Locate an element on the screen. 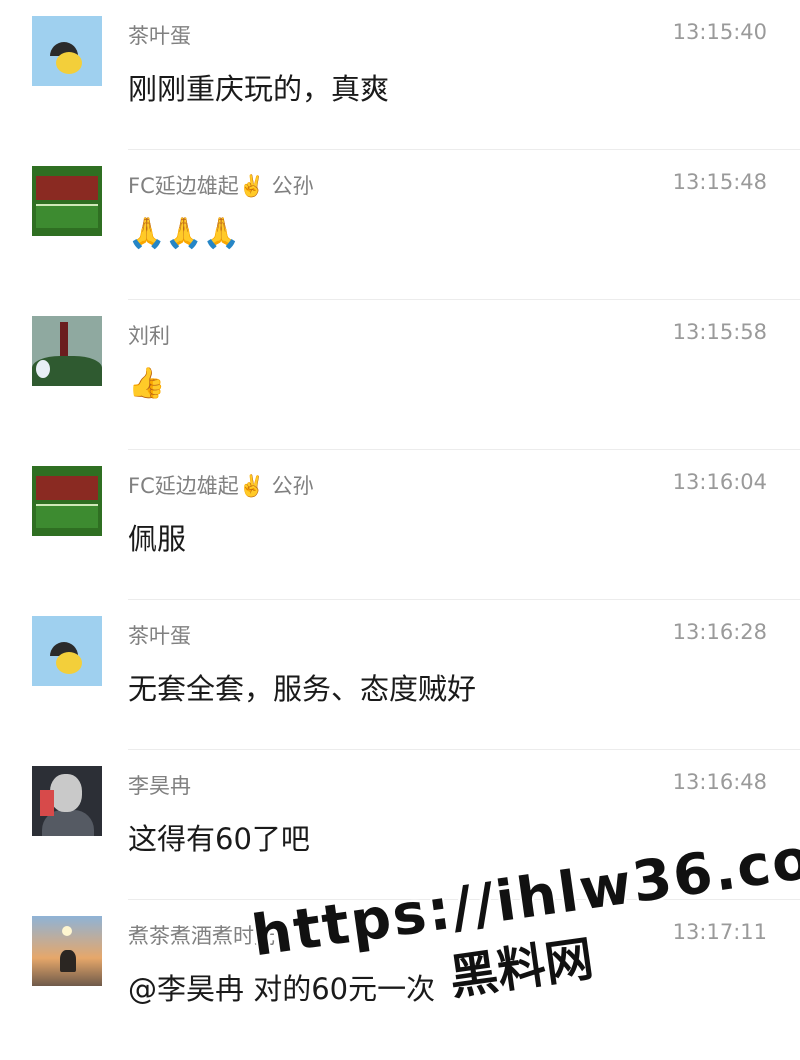 The width and height of the screenshot is (800, 1060). face-shape is located at coordinates (66, 793).